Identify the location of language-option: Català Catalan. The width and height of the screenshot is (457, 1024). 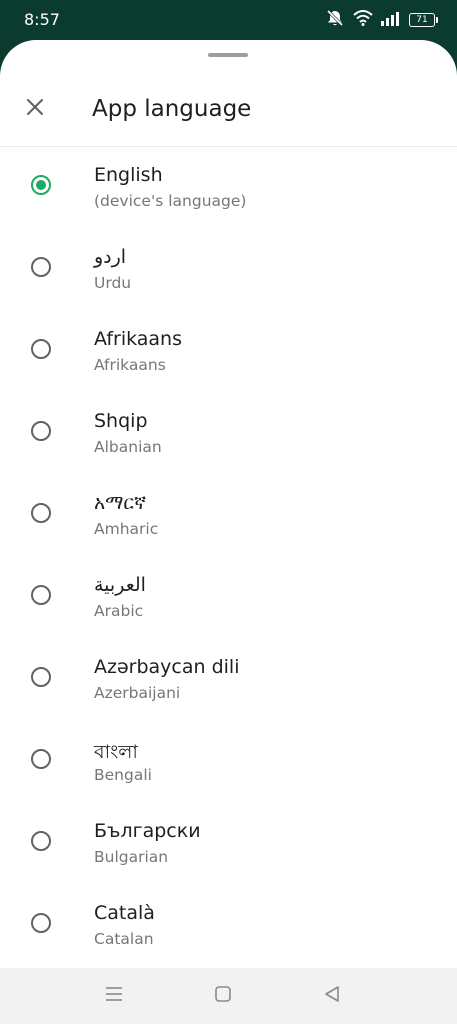
(228, 925).